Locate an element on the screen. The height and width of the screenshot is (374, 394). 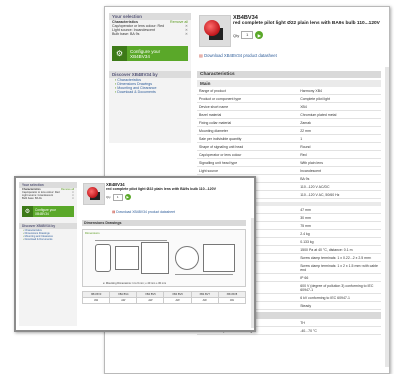
spec-row: Bezel material Chromium plated metal is located at coordinates (289, 114).